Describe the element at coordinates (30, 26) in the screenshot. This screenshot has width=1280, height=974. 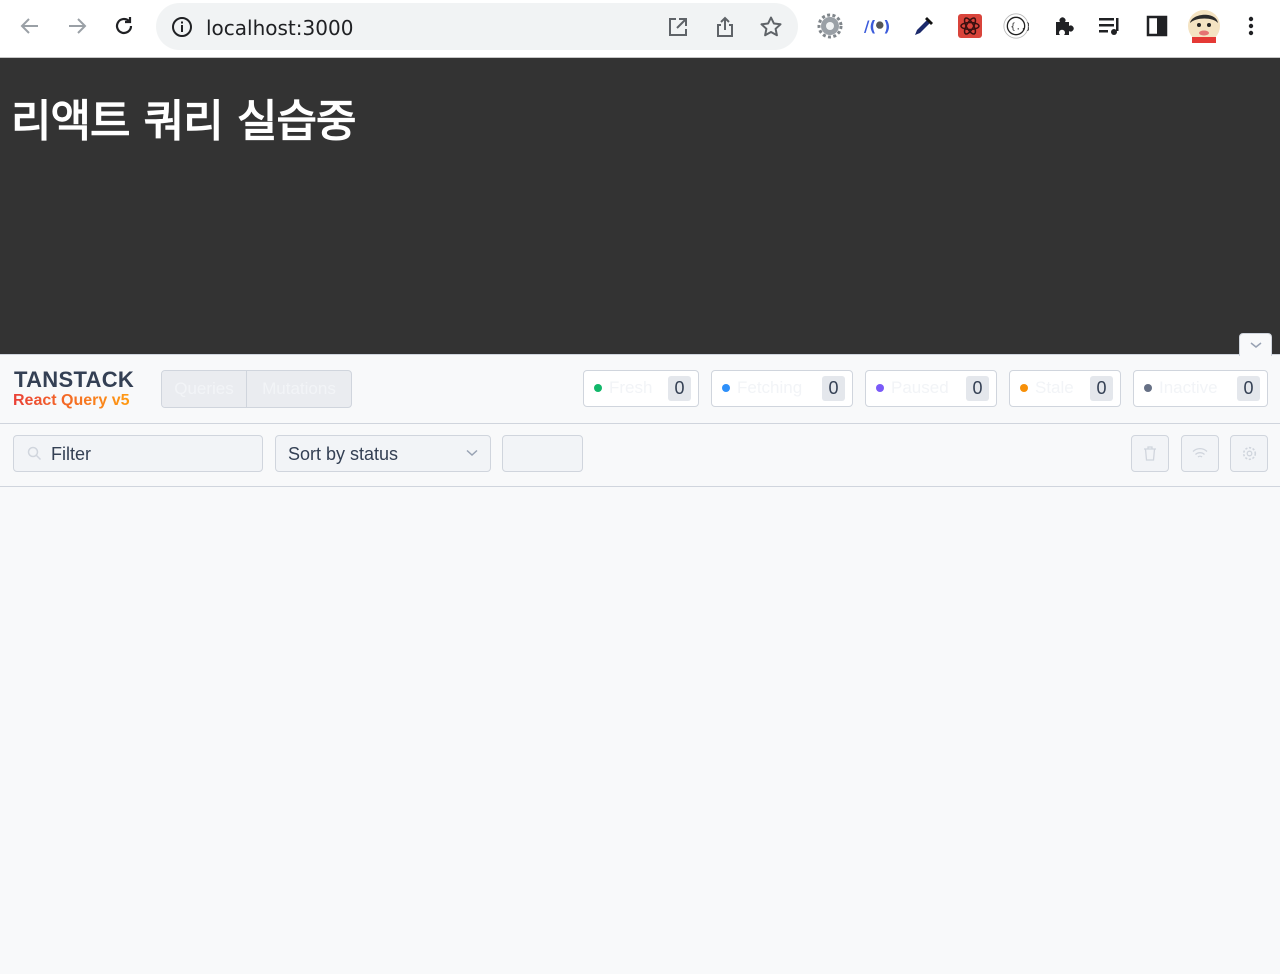
I see `back-icon` at that location.